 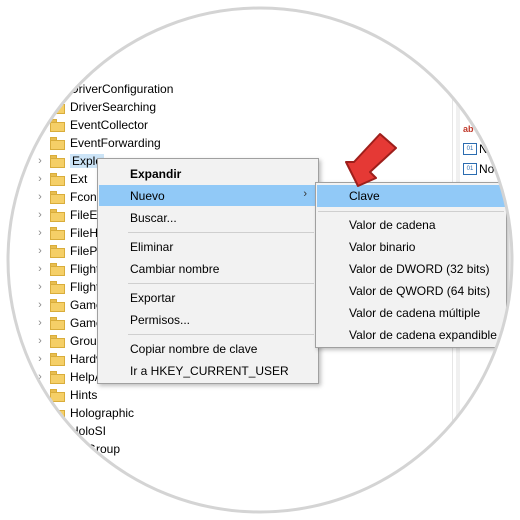 I want to click on menu-item-copy-key-name: Copiar nombre de clave, so click(x=208, y=348).